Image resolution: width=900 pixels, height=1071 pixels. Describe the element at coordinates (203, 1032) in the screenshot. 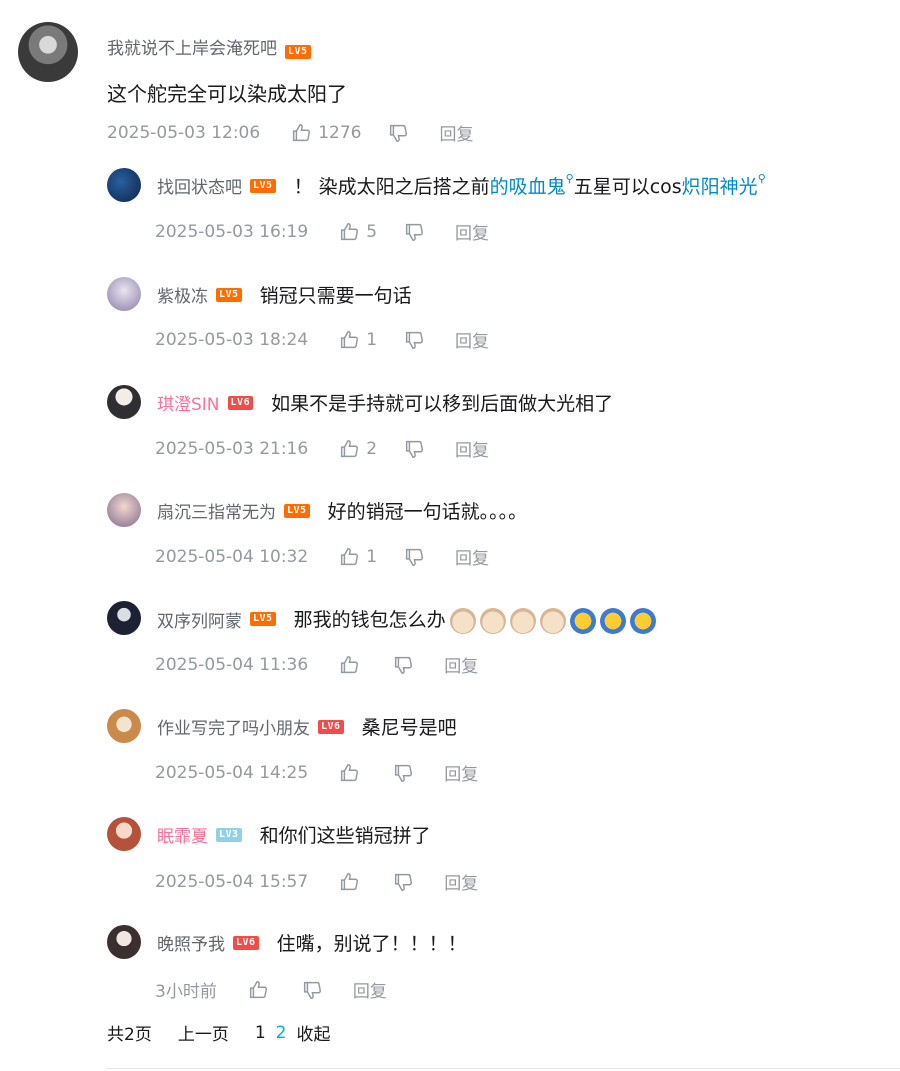

I see `prev-page-link: 上一页` at that location.